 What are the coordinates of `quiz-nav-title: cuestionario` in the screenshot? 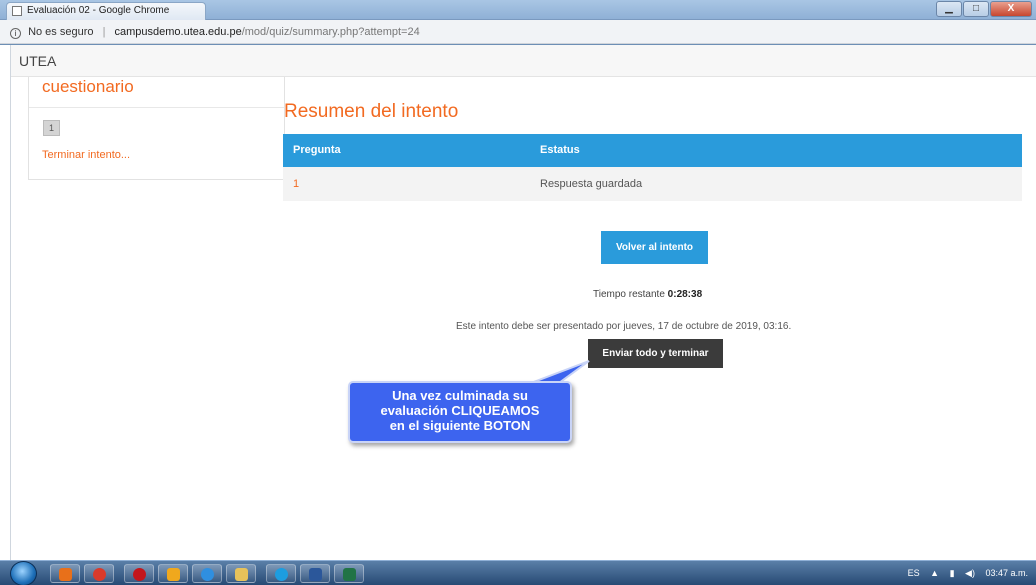 It's located at (88, 86).